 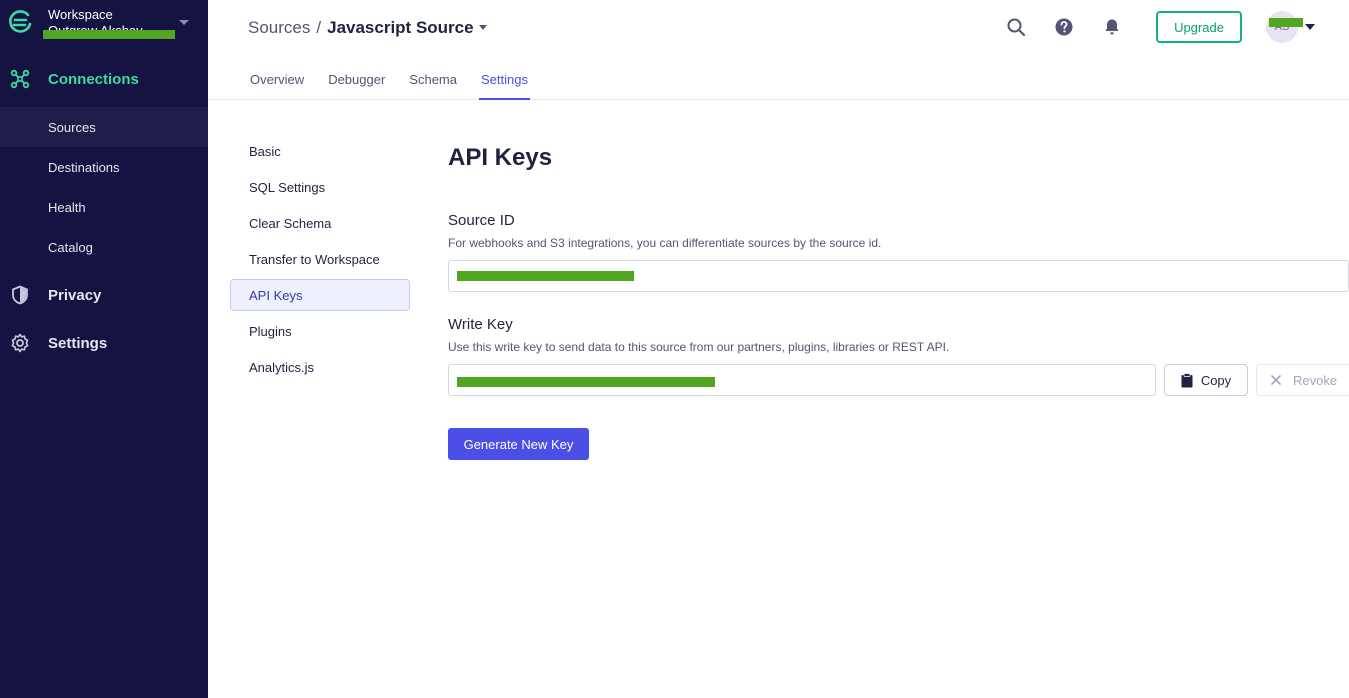 What do you see at coordinates (480, 324) in the screenshot?
I see `write-key-label: Write Key` at bounding box center [480, 324].